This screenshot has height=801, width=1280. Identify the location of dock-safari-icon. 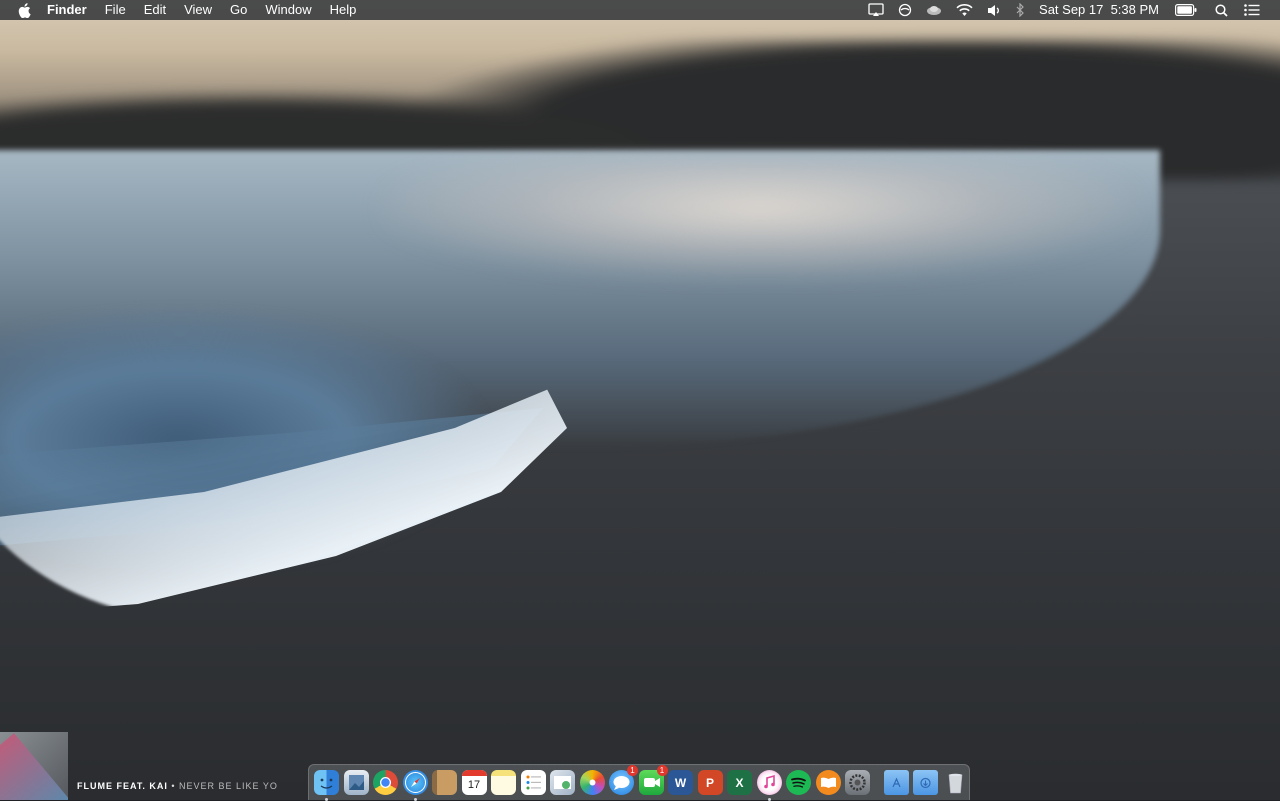
(415, 785).